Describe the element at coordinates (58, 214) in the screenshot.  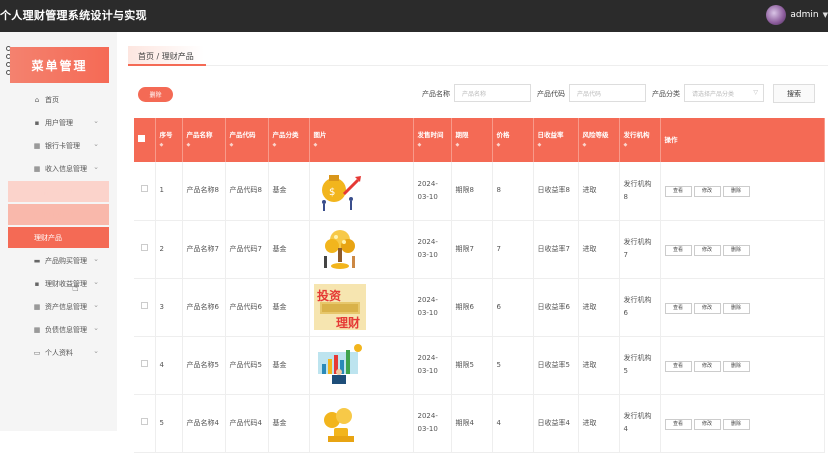
I see `sidebar-item: 产品分类管理` at that location.